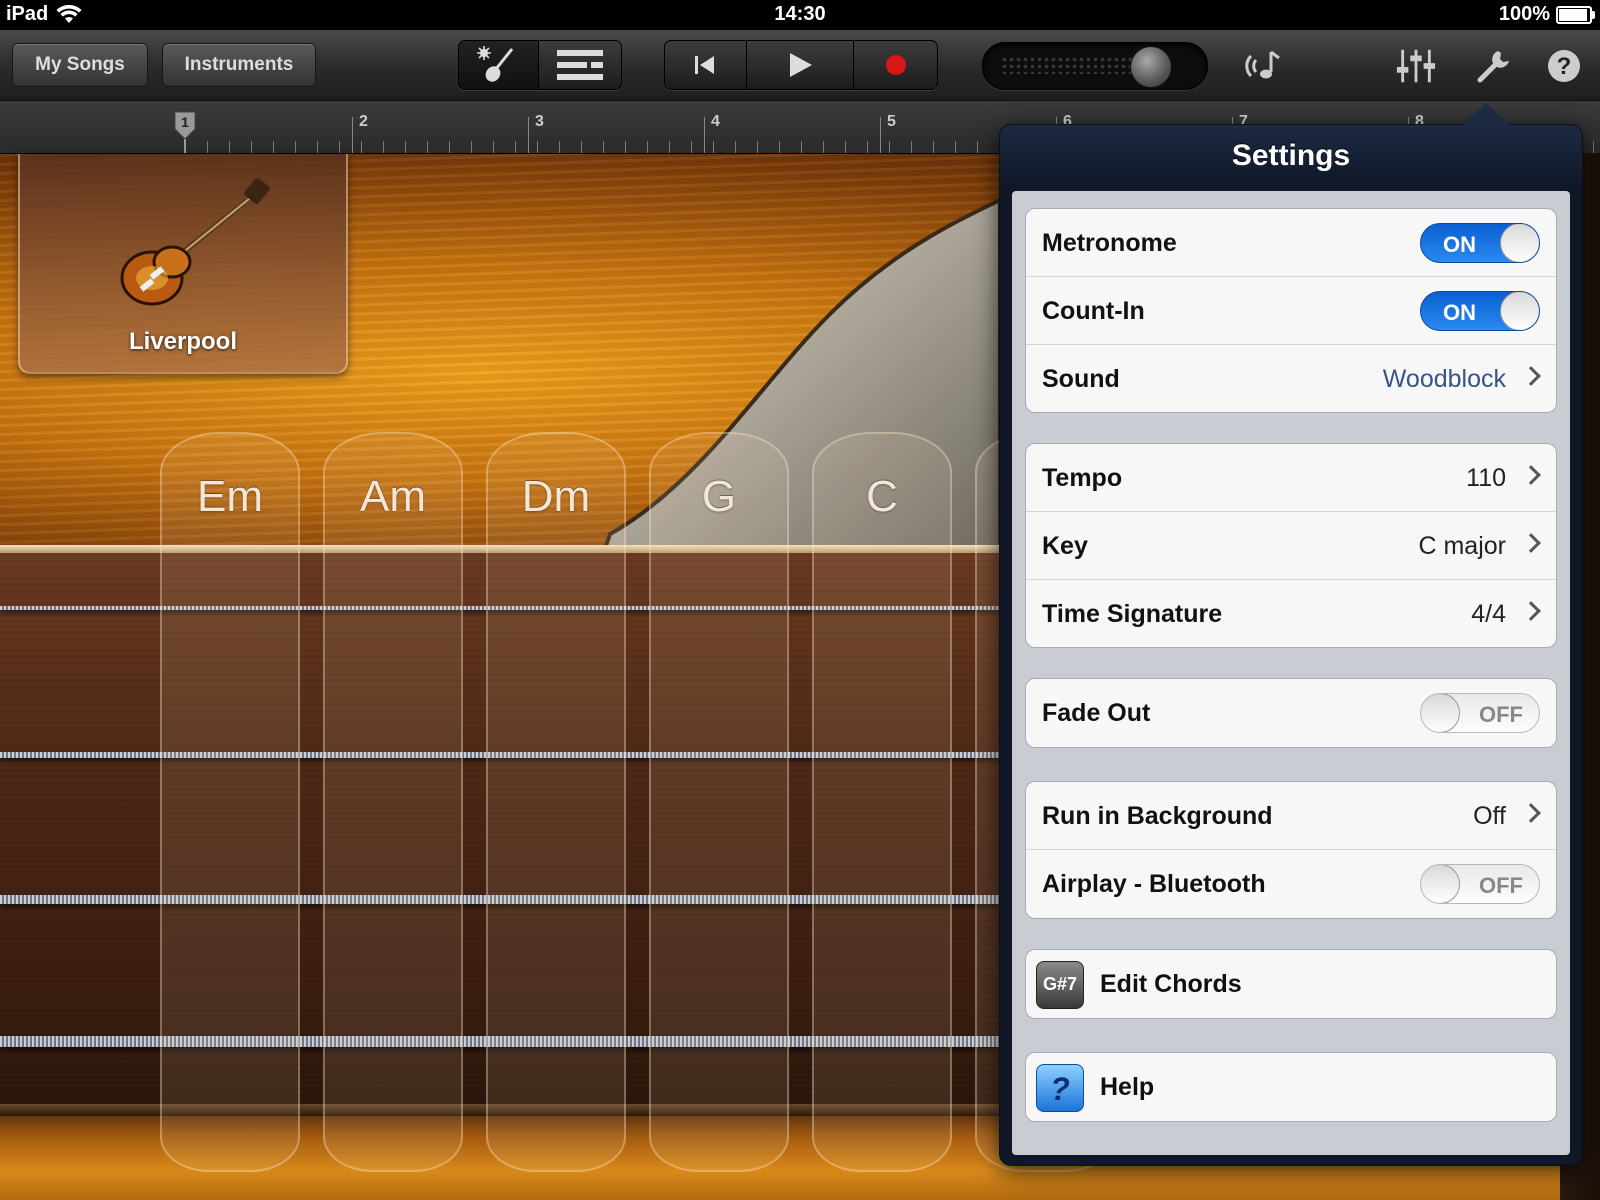 This screenshot has width=1600, height=1200. I want to click on rewind-button, so click(706, 65).